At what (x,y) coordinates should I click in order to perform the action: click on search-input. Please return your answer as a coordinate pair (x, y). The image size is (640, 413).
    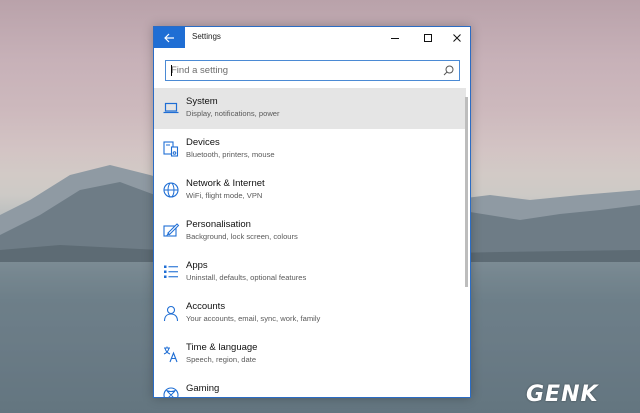
    Looking at the image, I should click on (301, 70).